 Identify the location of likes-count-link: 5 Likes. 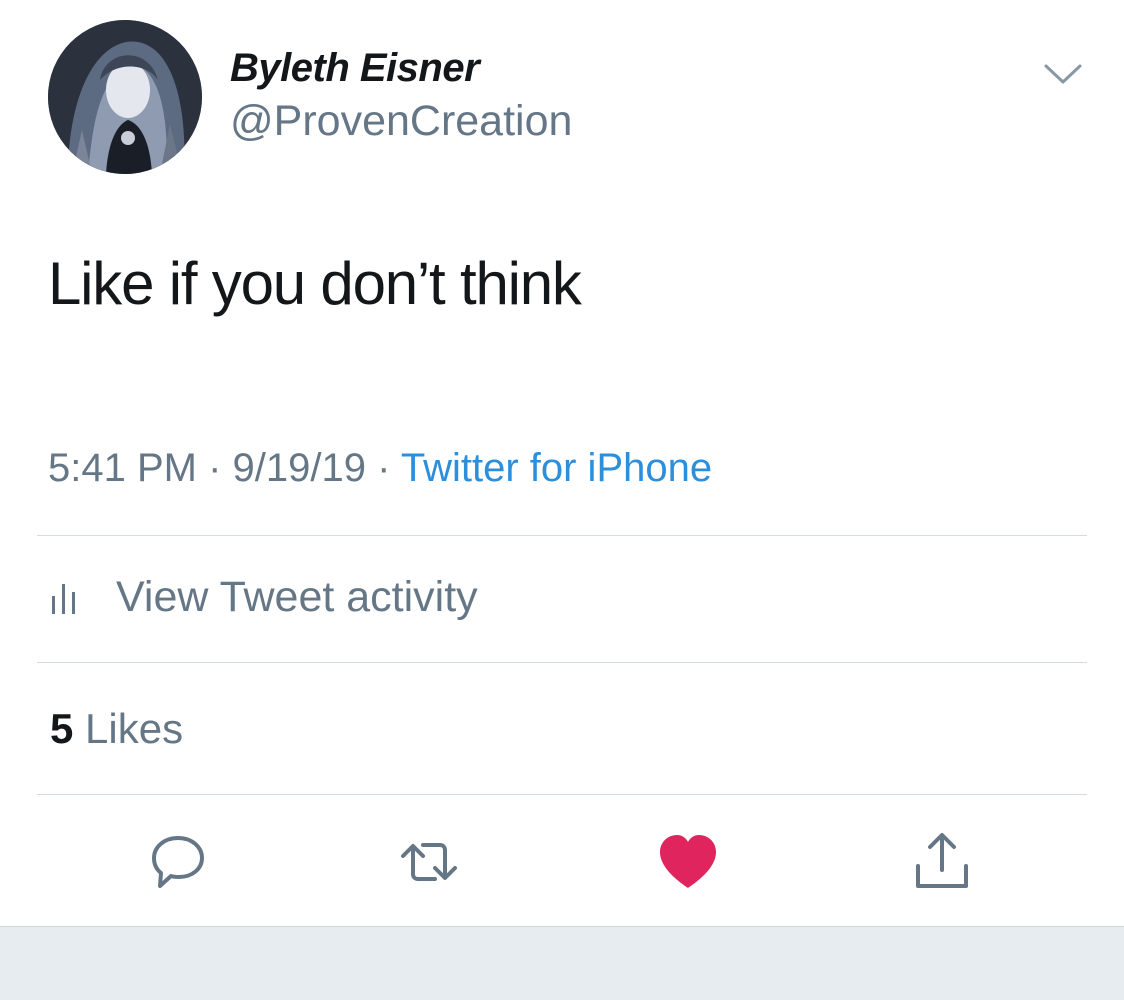
(116, 729).